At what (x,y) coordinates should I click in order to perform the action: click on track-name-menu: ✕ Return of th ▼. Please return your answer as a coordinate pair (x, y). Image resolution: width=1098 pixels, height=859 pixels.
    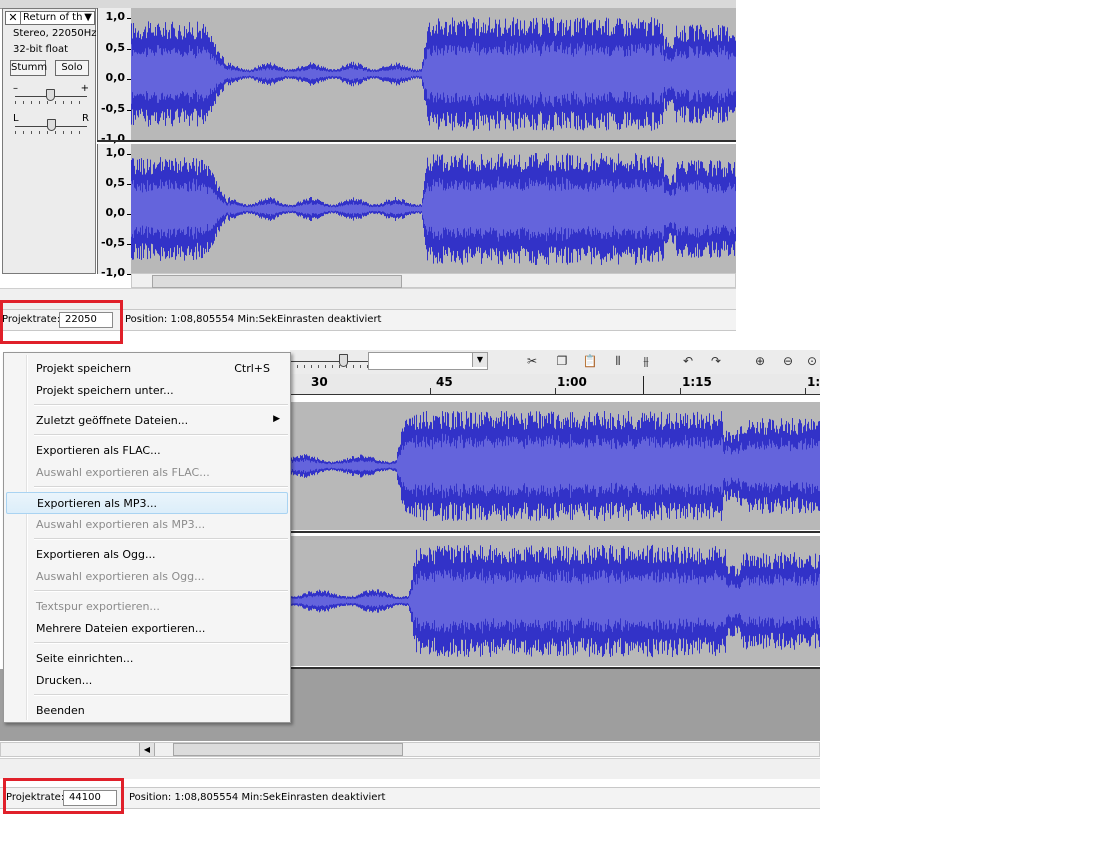
    Looking at the image, I should click on (50, 18).